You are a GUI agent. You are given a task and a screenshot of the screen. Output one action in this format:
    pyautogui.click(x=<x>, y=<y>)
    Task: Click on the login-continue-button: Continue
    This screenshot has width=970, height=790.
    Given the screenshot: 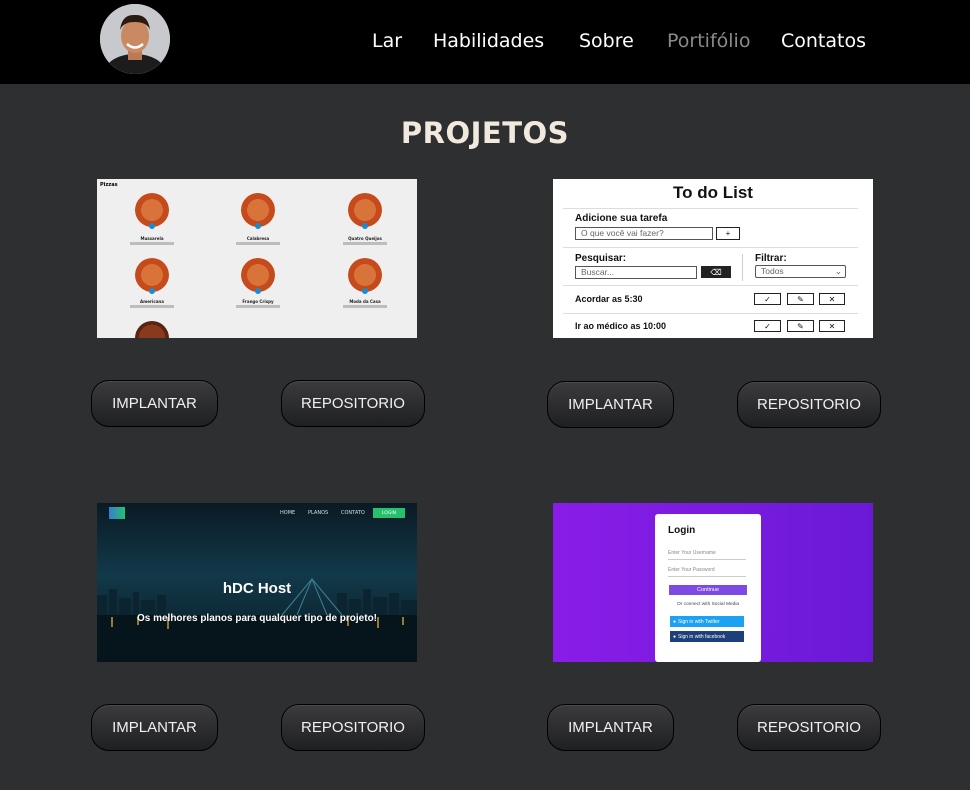 What is the action you would take?
    pyautogui.click(x=708, y=590)
    